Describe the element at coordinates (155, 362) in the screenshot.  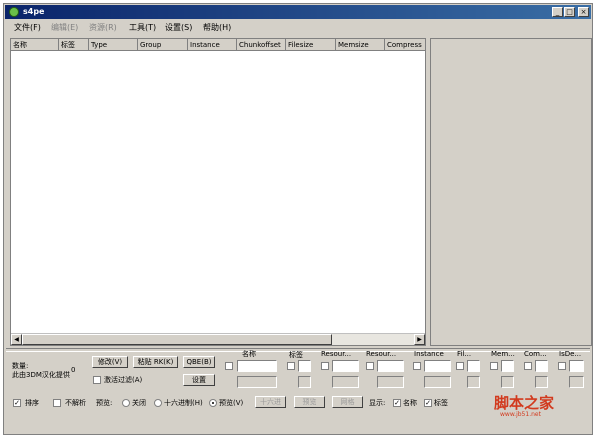
I see `paste-rk-button: 粘贴 RK(K)` at that location.